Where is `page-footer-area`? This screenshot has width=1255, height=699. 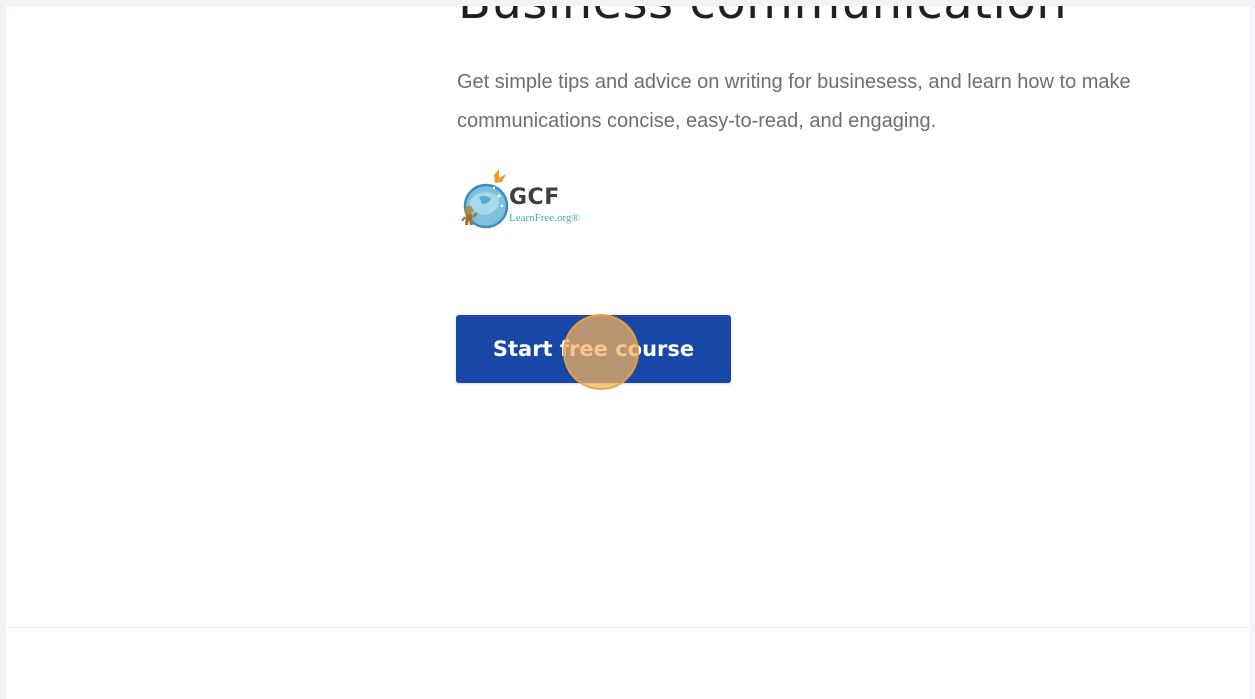
page-footer-area is located at coordinates (628, 663).